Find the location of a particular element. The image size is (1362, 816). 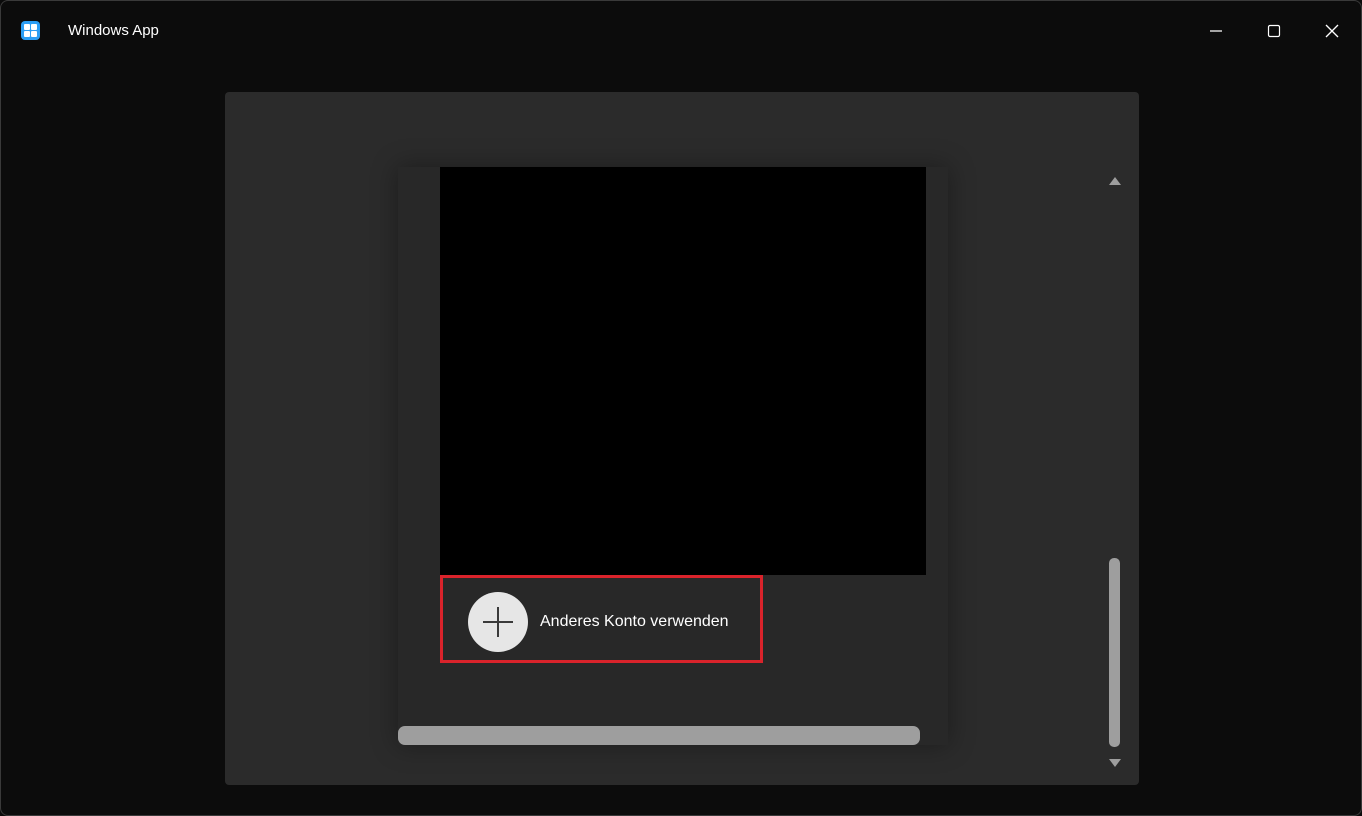

windows-app-icon is located at coordinates (30, 30).